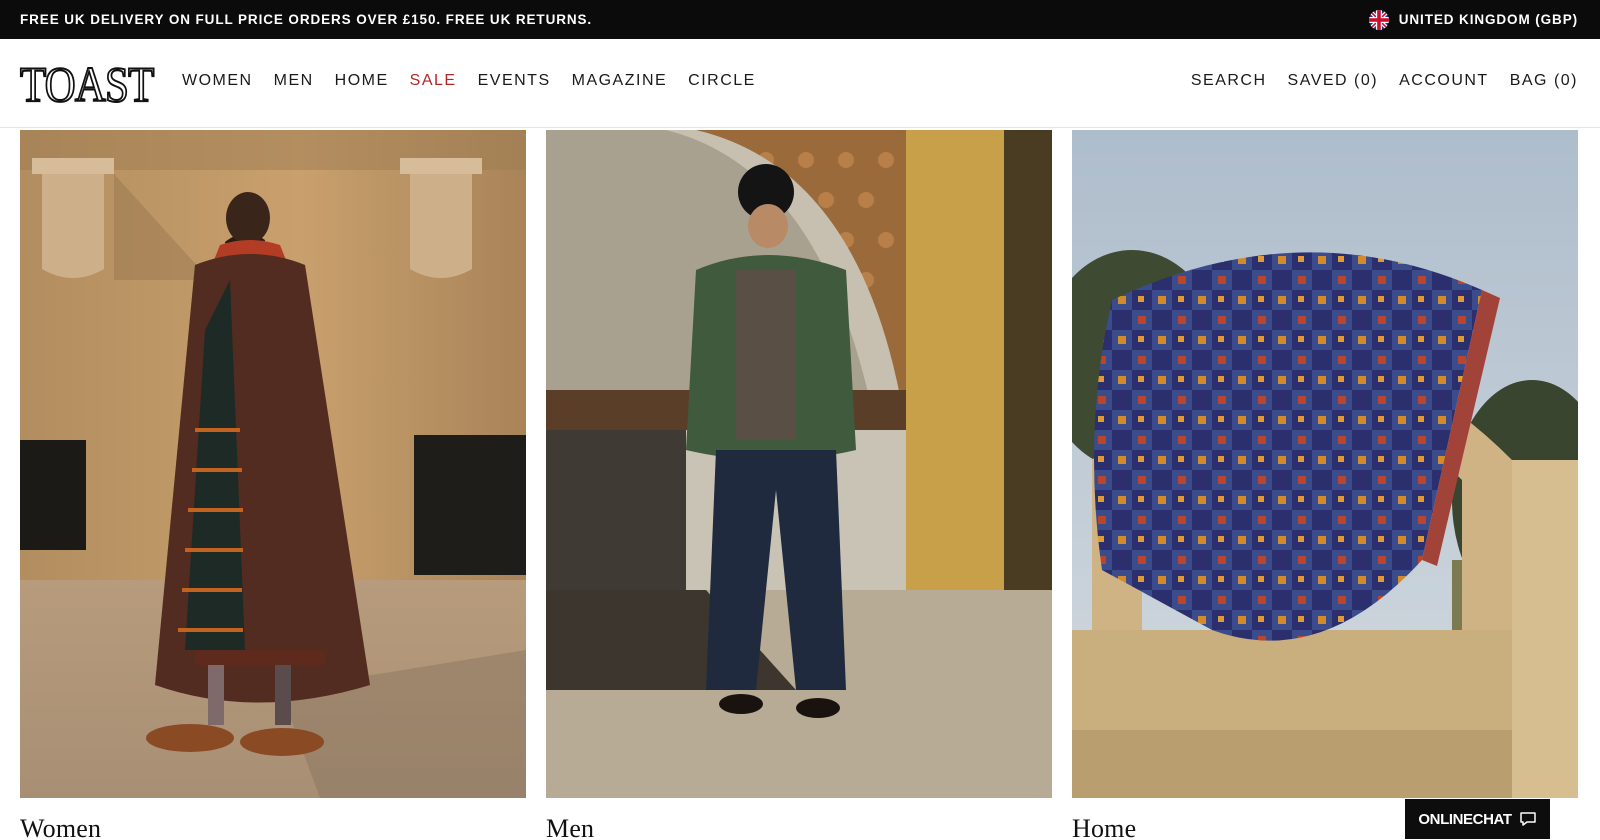 This screenshot has width=1600, height=840. I want to click on category-title-home: Home, so click(1104, 827).